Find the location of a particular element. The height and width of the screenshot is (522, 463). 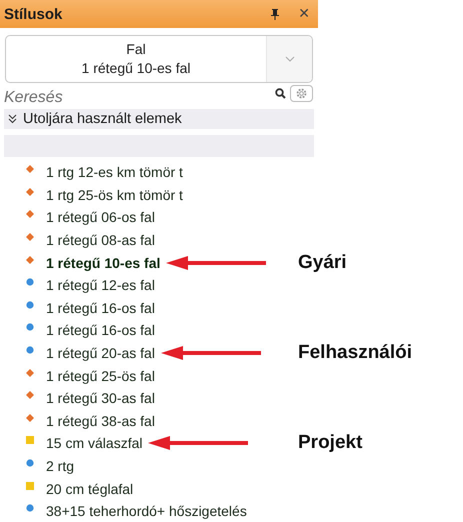

pin-icon is located at coordinates (275, 14).